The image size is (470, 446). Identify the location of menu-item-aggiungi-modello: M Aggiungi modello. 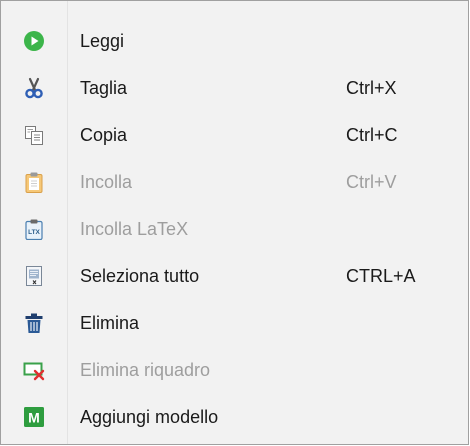
(234, 417).